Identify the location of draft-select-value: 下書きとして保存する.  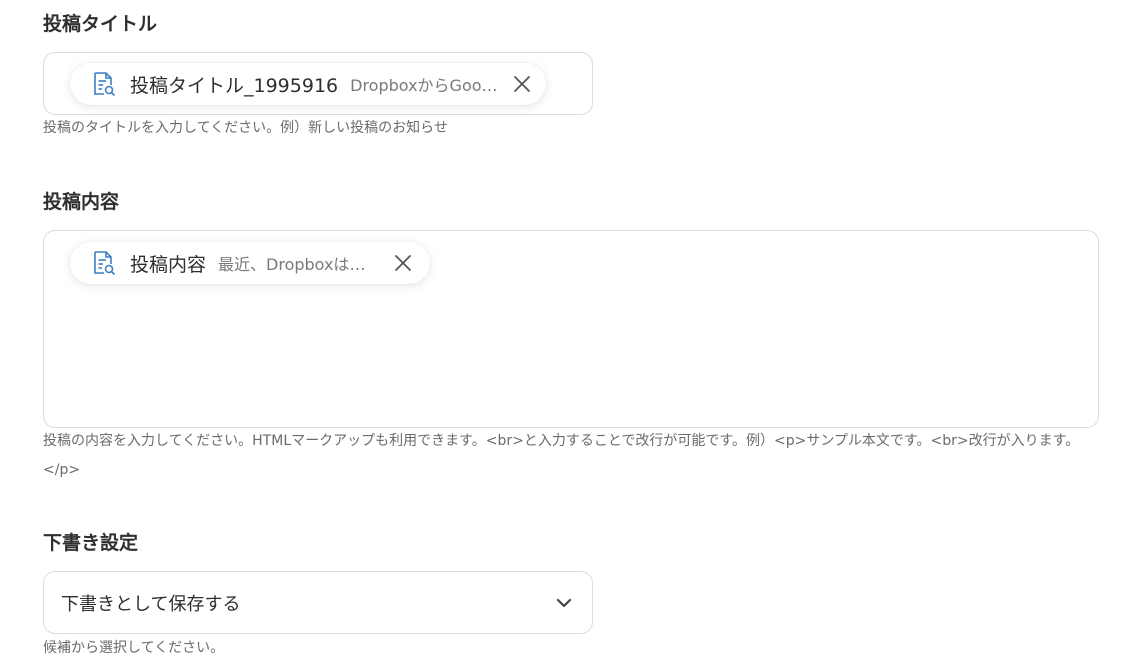
(151, 604).